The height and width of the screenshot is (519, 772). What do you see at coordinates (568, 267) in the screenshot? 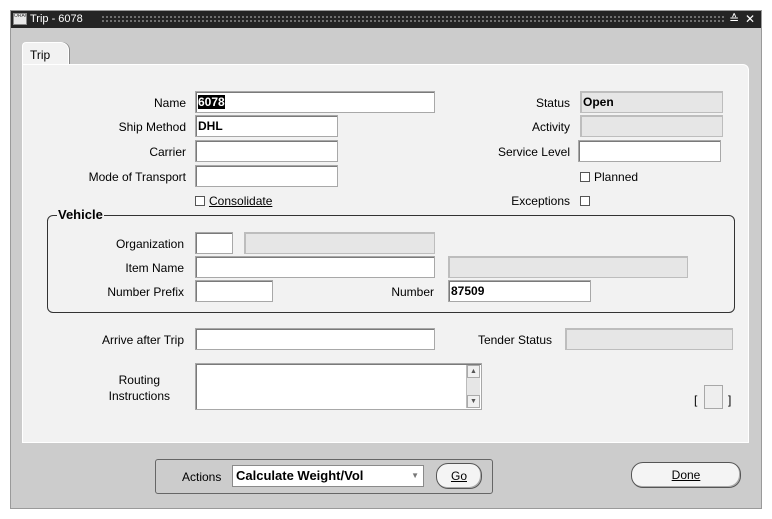
I see `item-description-field` at bounding box center [568, 267].